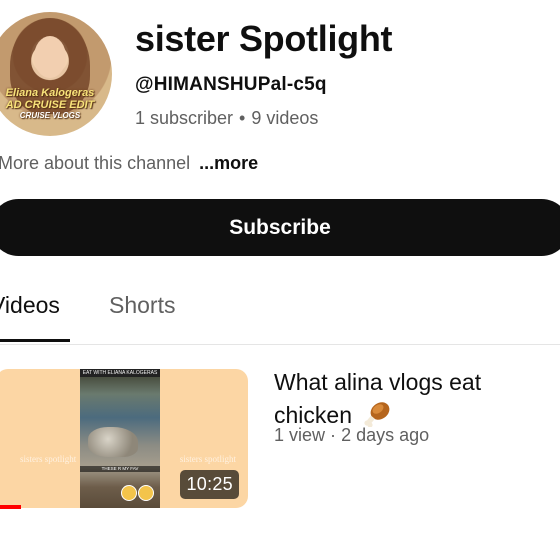 The height and width of the screenshot is (560, 560). What do you see at coordinates (30, 305) in the screenshot?
I see `tab-videos: Videos` at bounding box center [30, 305].